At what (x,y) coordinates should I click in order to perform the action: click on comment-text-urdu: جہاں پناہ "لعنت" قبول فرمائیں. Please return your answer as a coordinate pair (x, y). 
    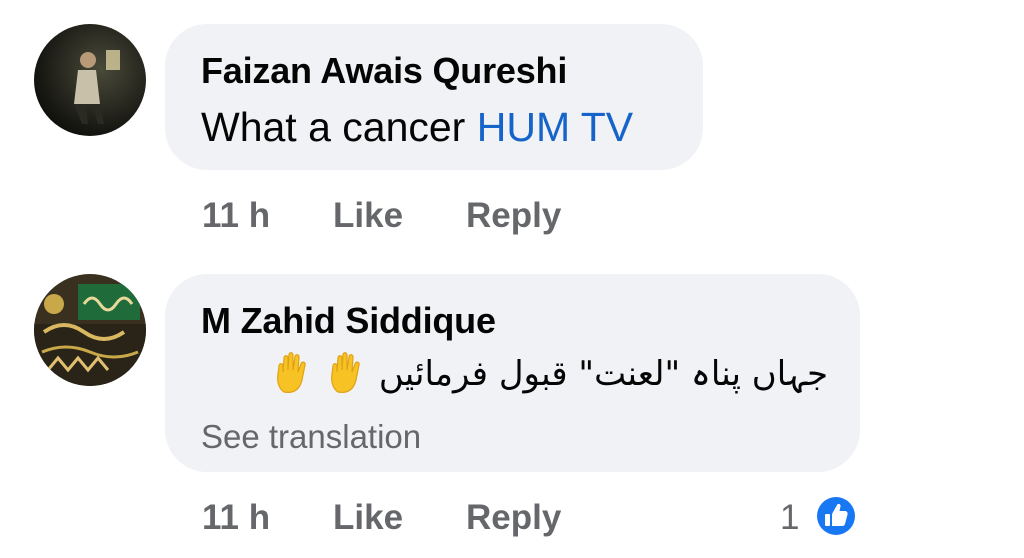
    Looking at the image, I should click on (603, 373).